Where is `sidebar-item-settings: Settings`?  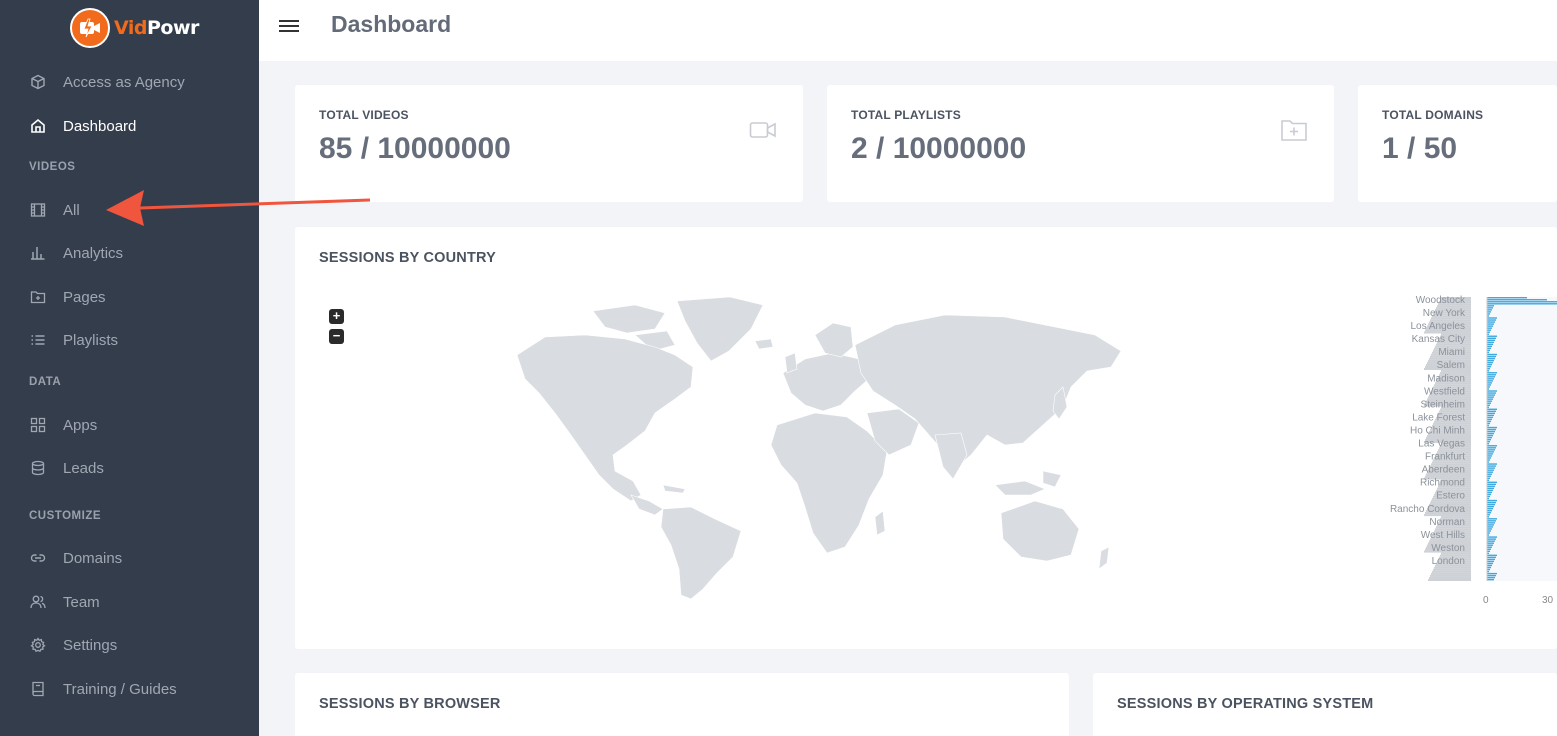
sidebar-item-settings: Settings is located at coordinates (129, 645).